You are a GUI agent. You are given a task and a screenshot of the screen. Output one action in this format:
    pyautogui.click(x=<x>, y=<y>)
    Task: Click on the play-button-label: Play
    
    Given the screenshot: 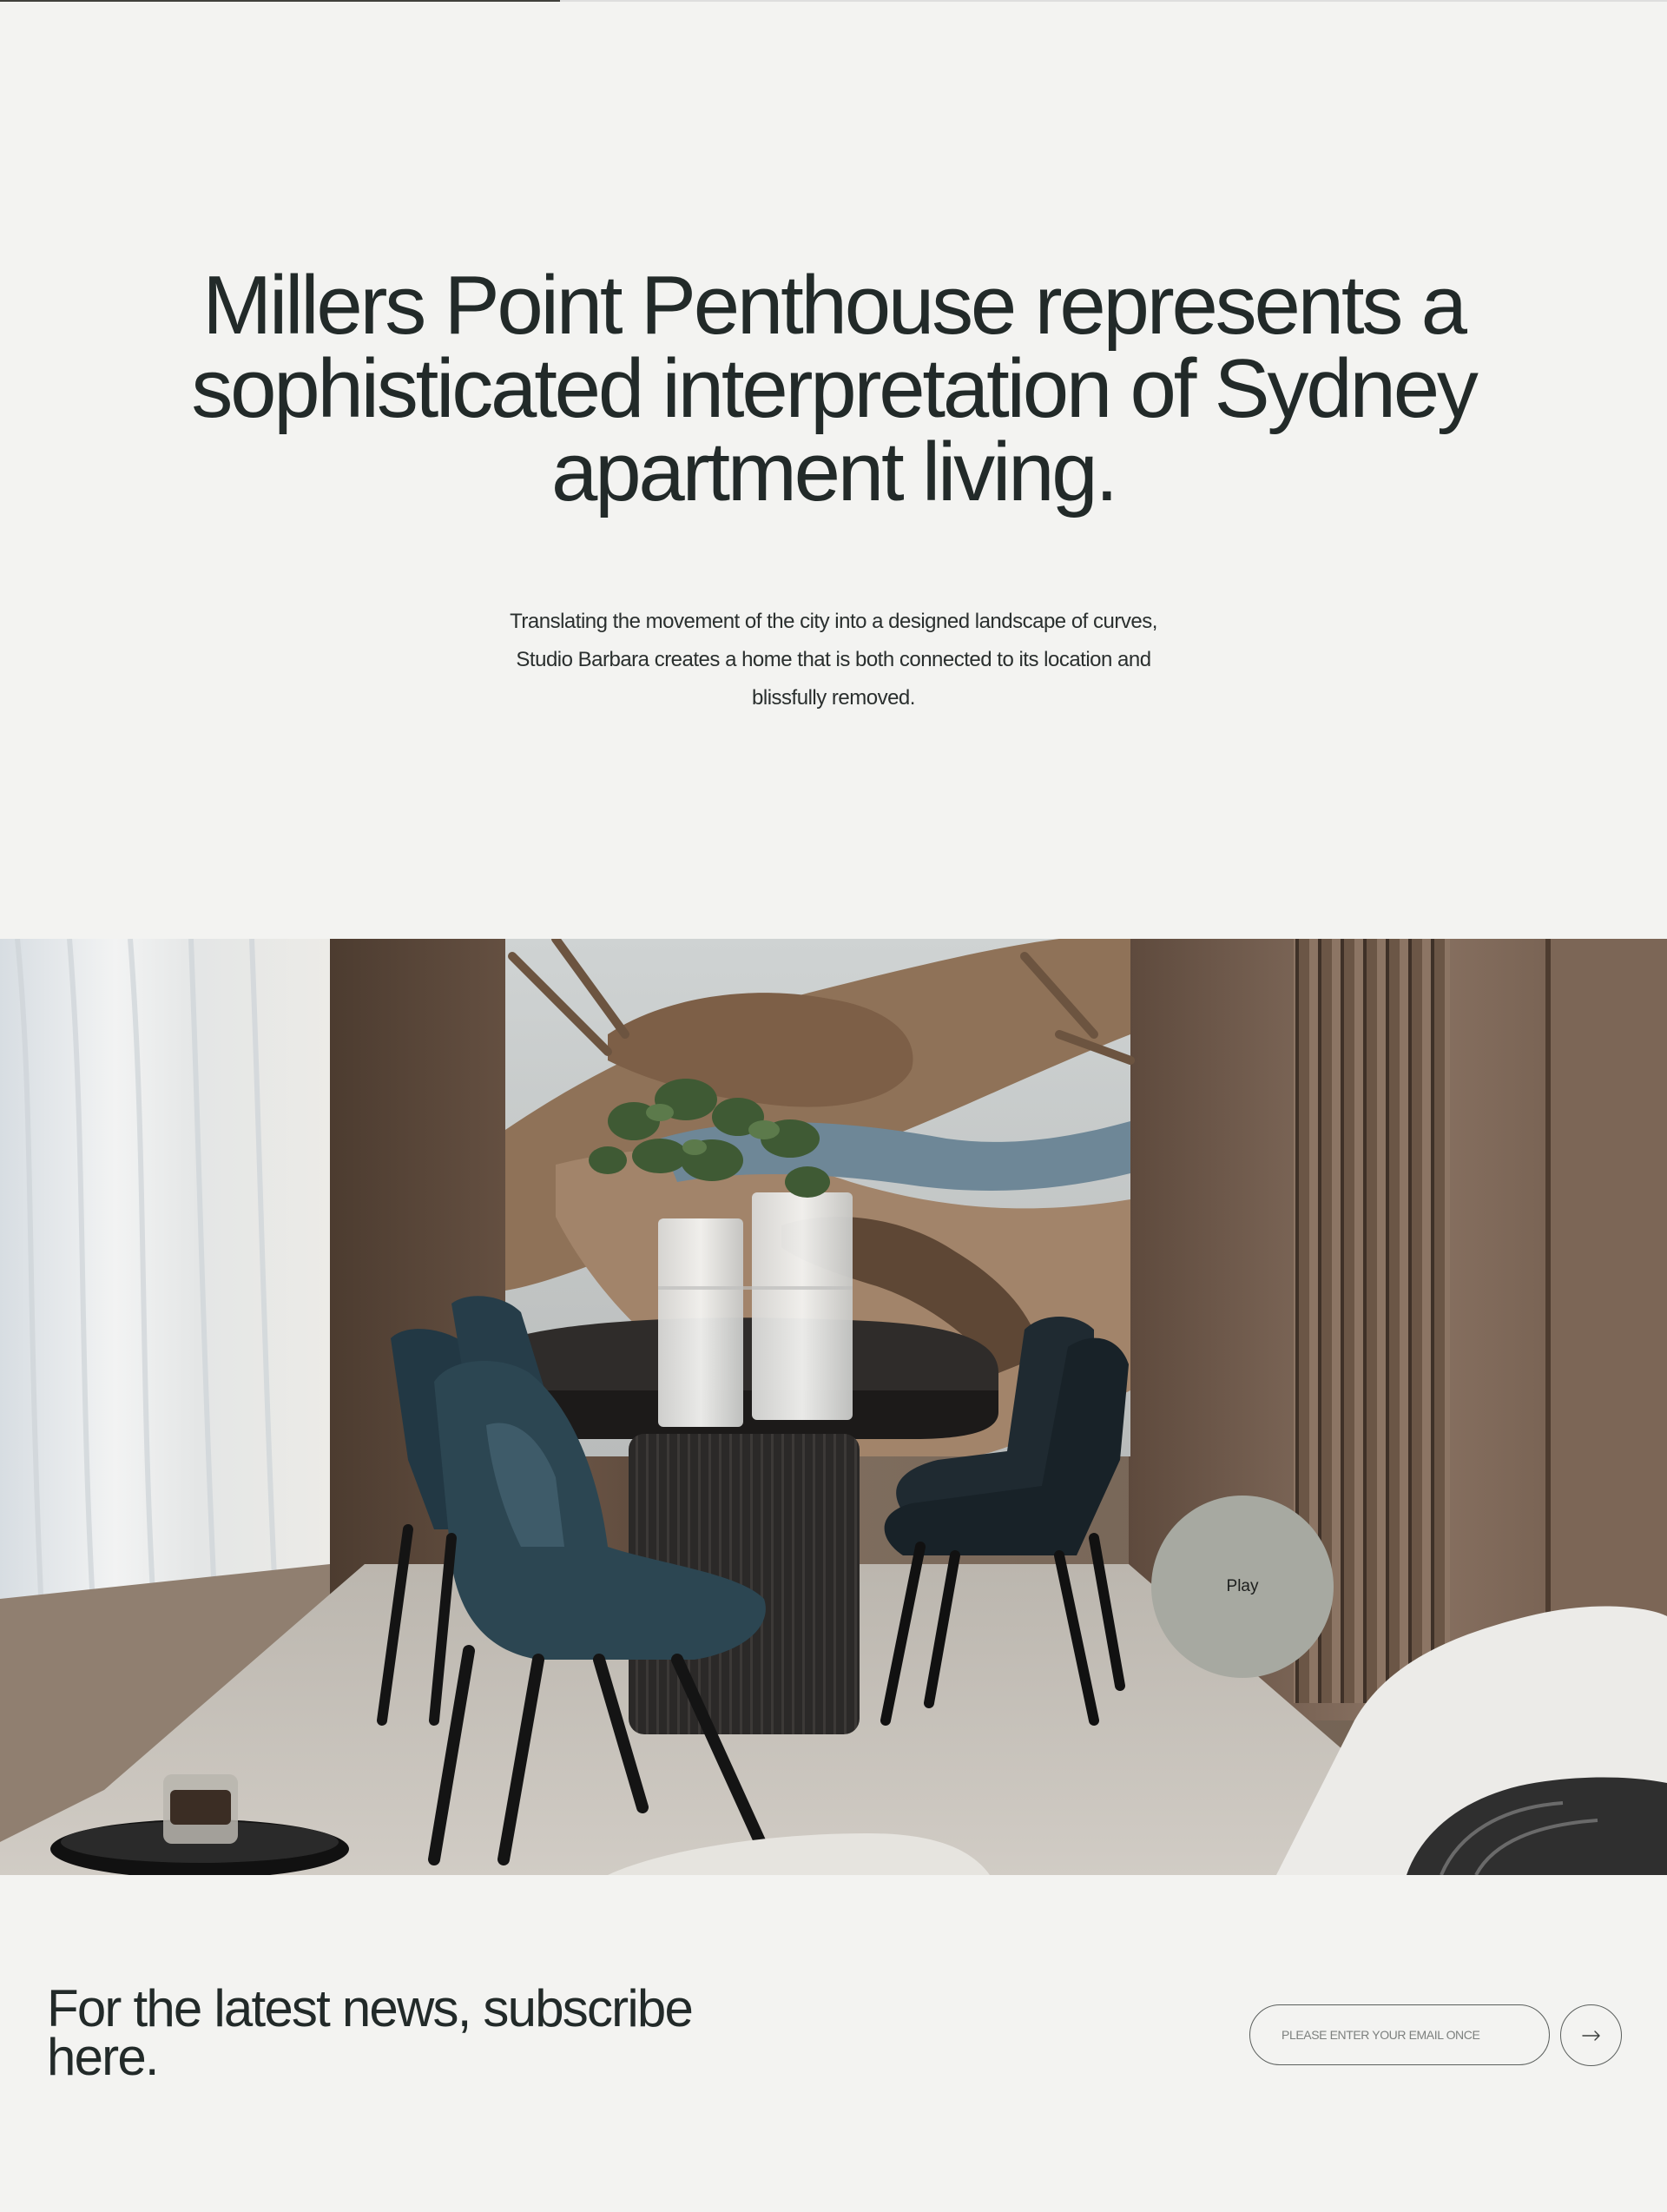 What is the action you would take?
    pyautogui.click(x=1242, y=1586)
    